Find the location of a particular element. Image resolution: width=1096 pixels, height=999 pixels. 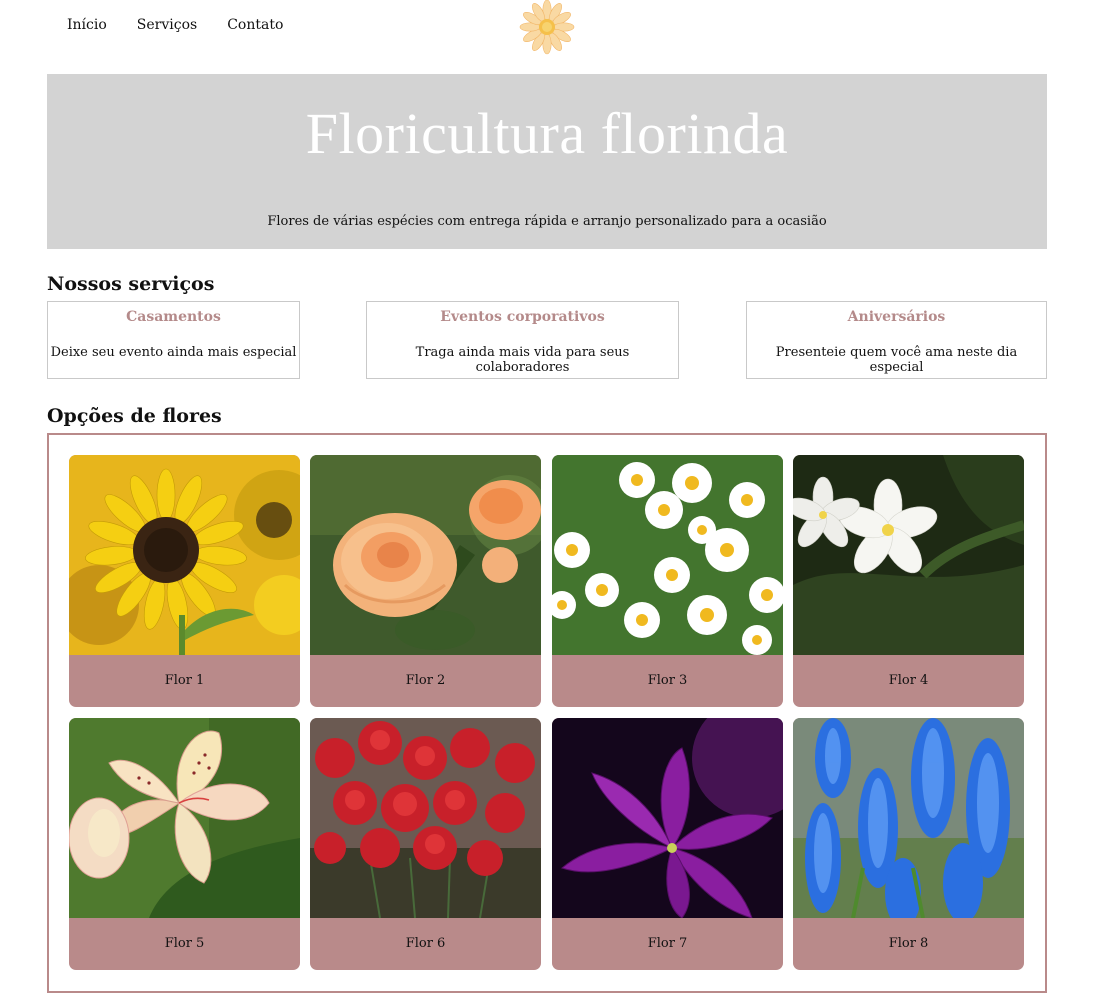

rose-image is located at coordinates (425, 555).